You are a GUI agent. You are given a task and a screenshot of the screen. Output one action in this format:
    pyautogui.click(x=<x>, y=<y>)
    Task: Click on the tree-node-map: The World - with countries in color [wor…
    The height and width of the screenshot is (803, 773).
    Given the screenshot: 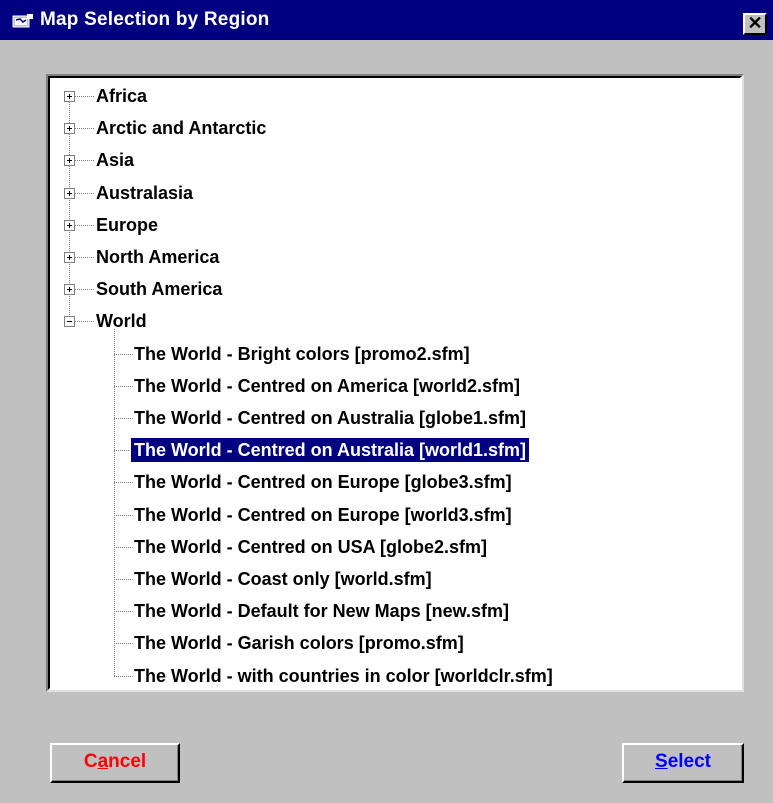 What is the action you would take?
    pyautogui.click(x=343, y=676)
    